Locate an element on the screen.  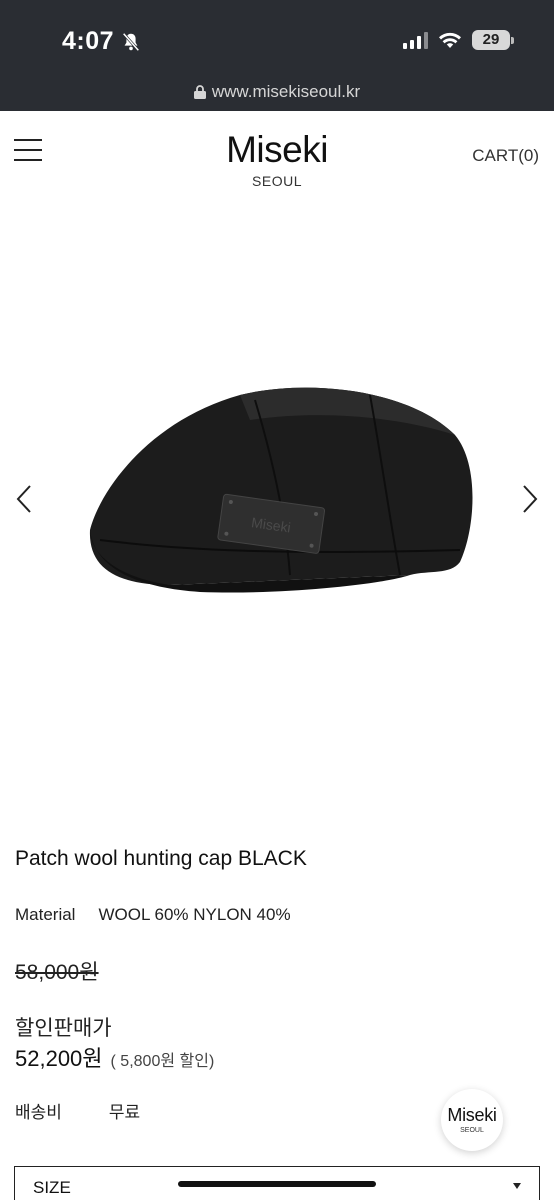
signal-icon is located at coordinates (415, 40).